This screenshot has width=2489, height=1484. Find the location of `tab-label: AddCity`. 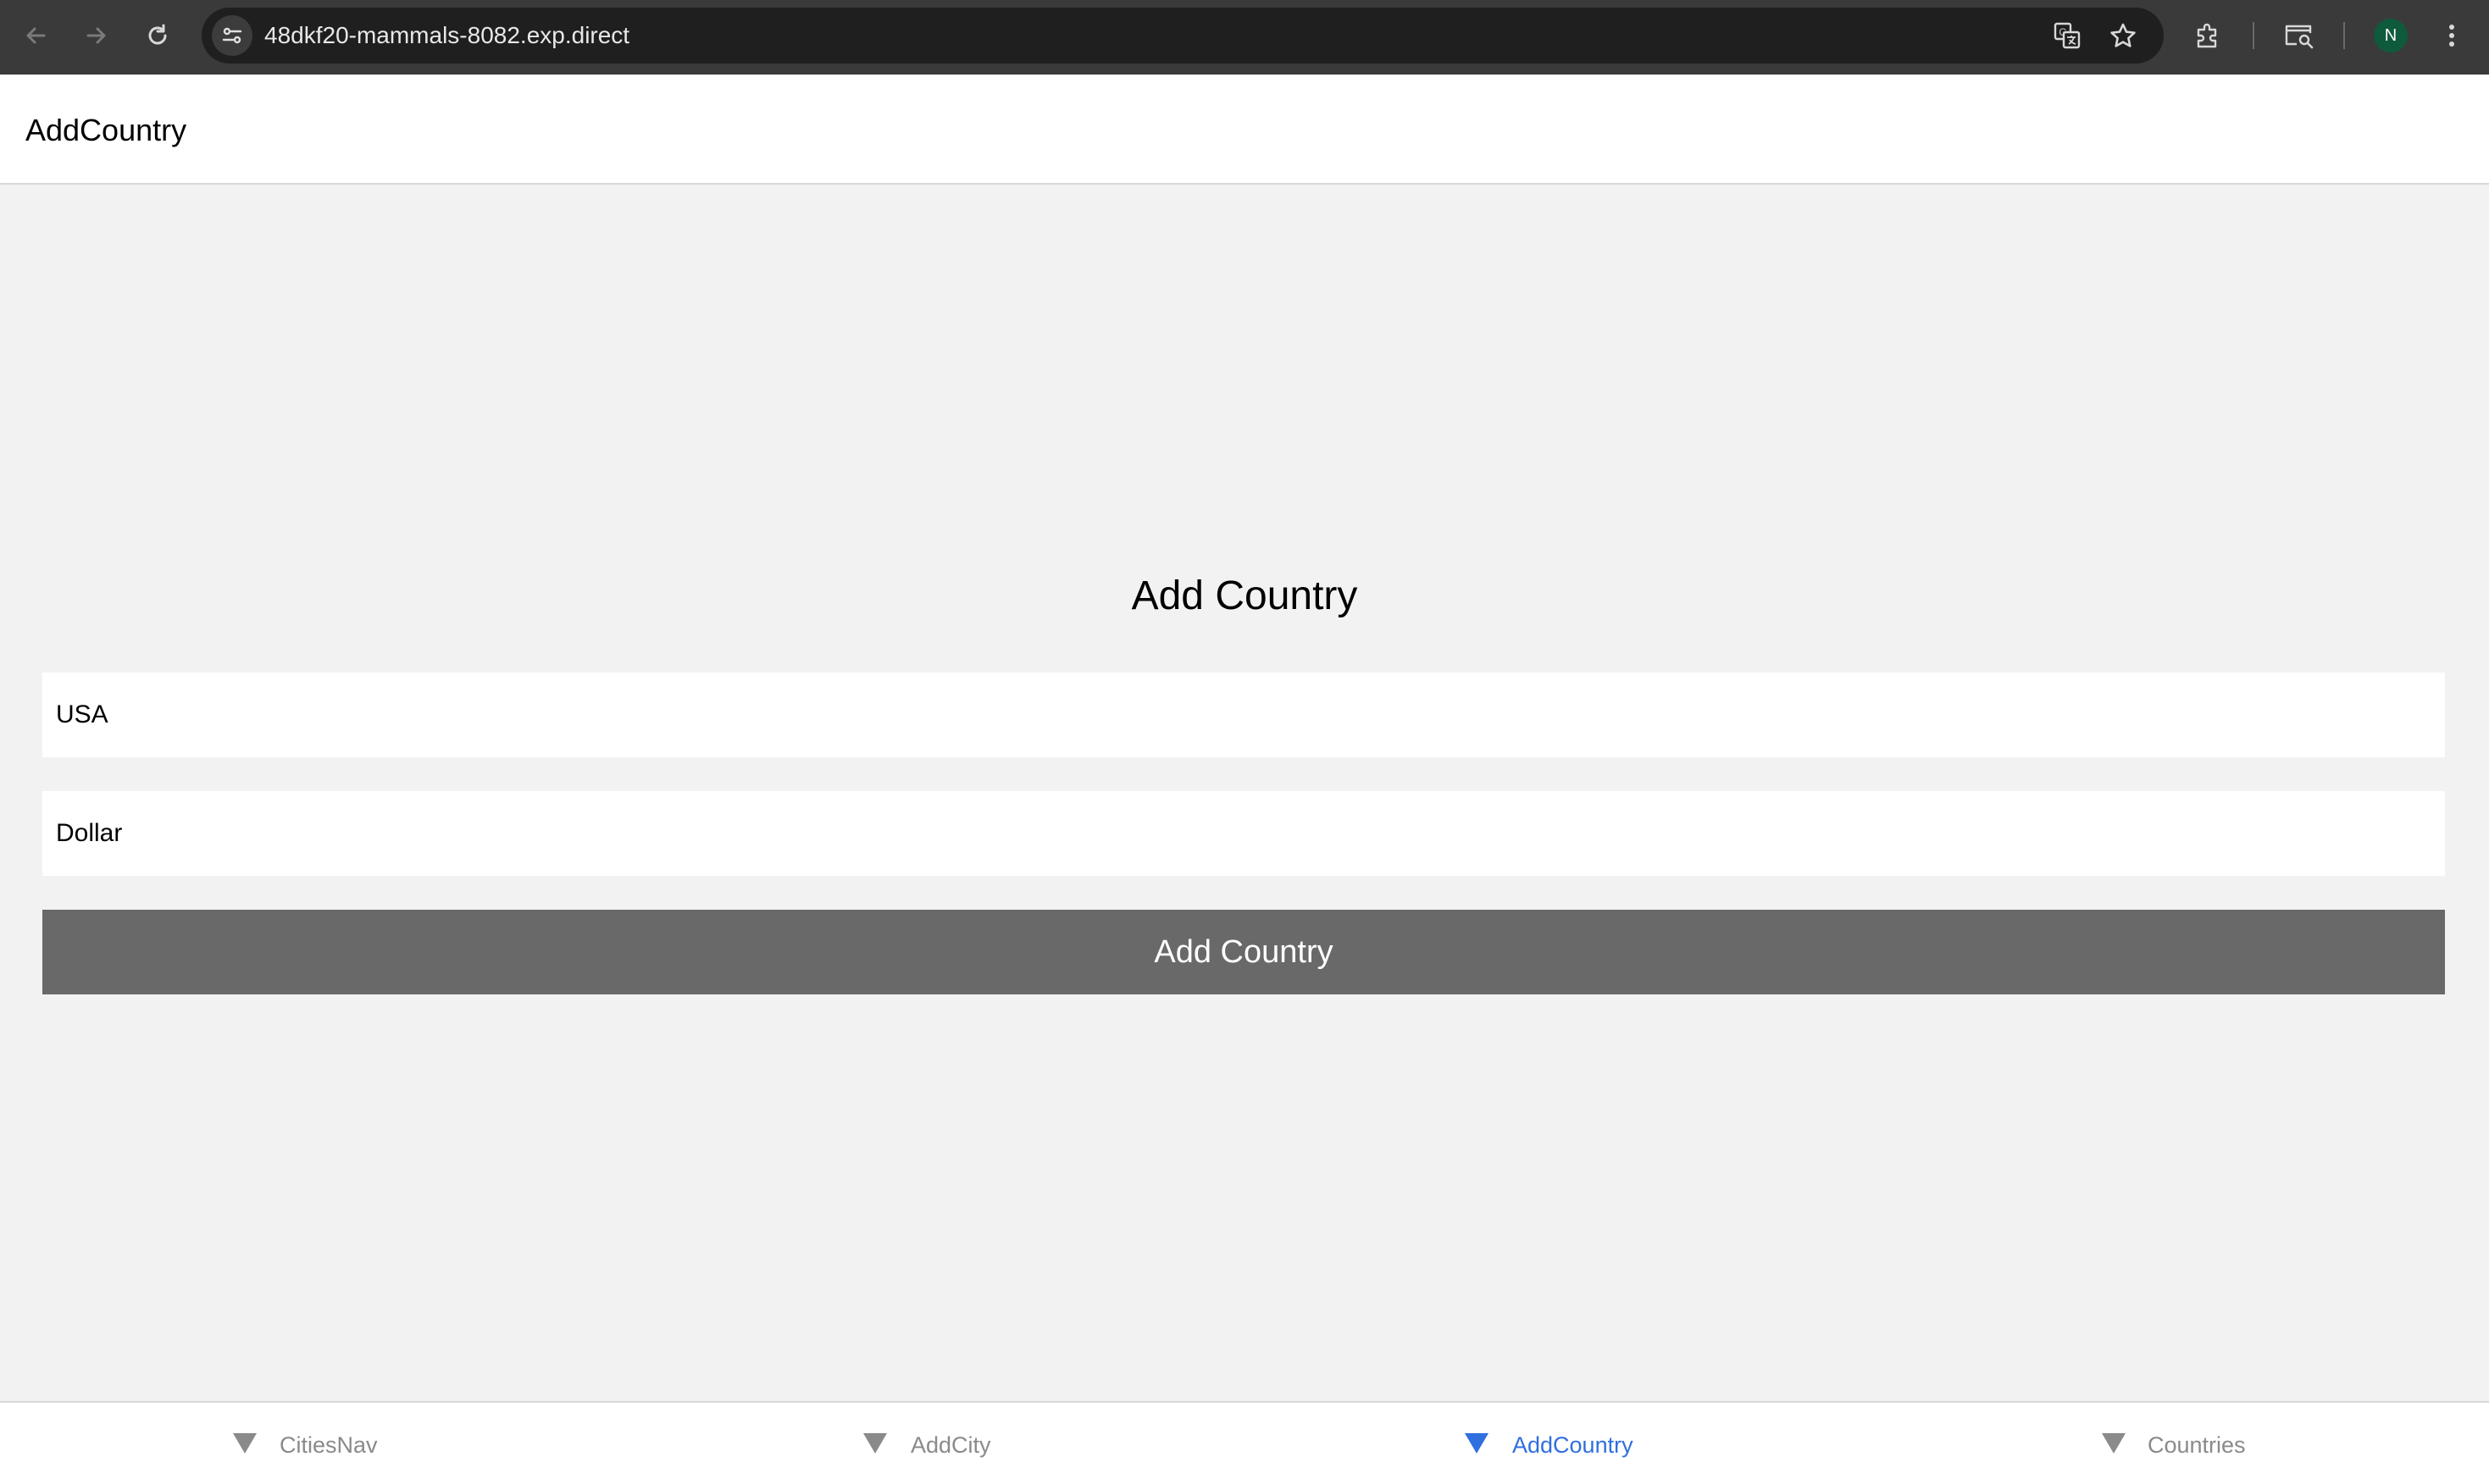

tab-label: AddCity is located at coordinates (951, 1445).